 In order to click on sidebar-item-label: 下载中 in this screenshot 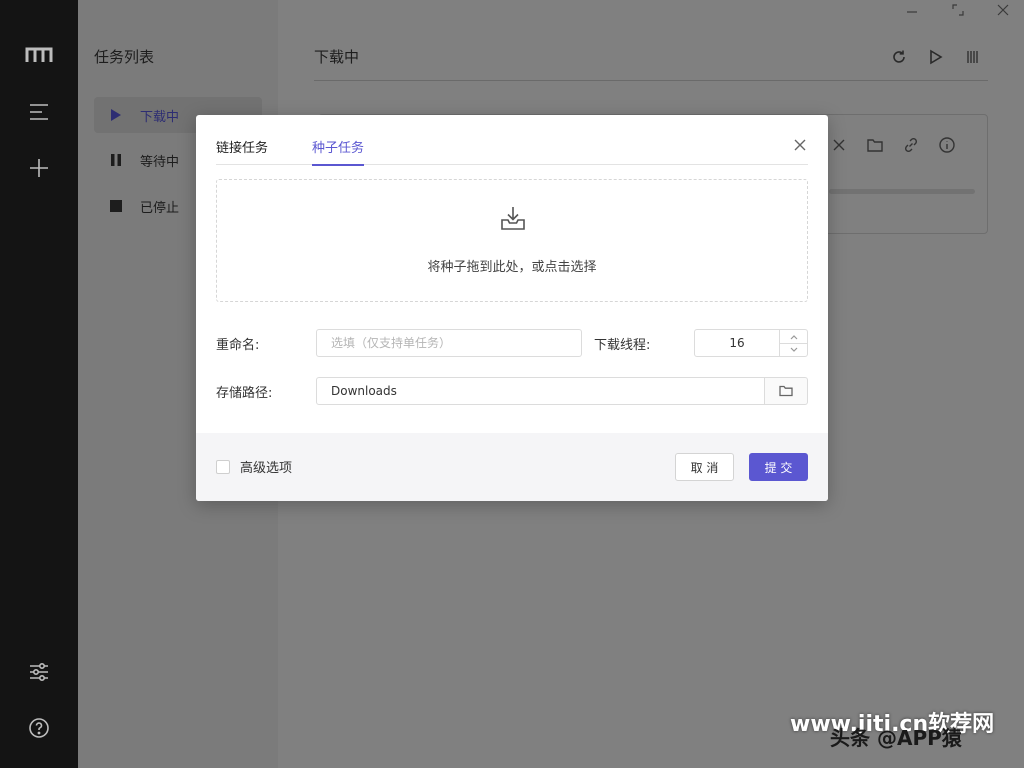, I will do `click(160, 117)`.